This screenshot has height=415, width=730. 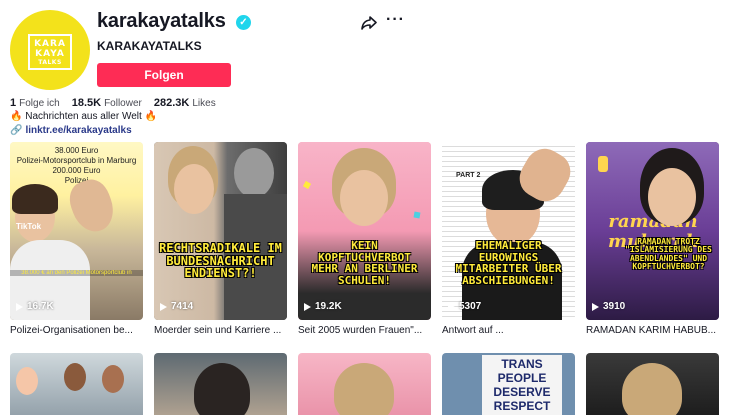 What do you see at coordinates (417, 215) in the screenshot?
I see `confetti` at bounding box center [417, 215].